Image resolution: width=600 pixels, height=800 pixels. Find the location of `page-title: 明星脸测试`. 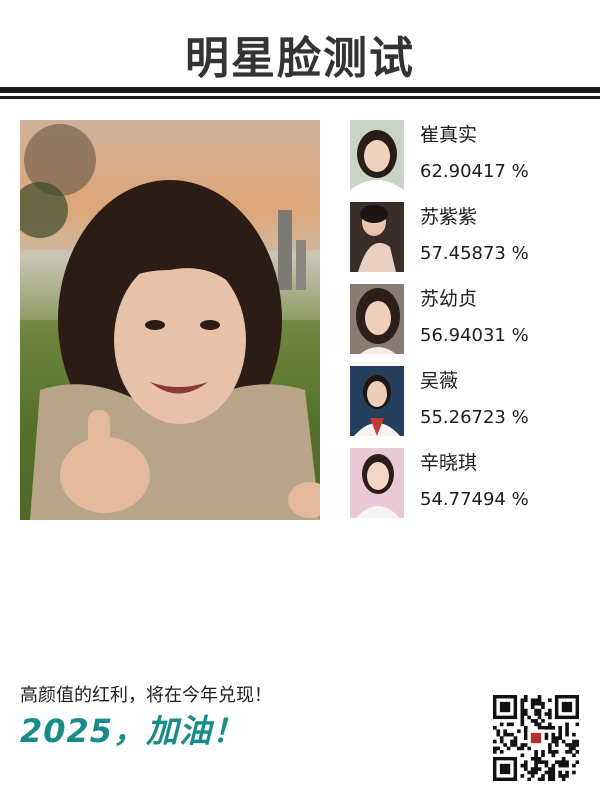

page-title: 明星脸测试 is located at coordinates (300, 58).